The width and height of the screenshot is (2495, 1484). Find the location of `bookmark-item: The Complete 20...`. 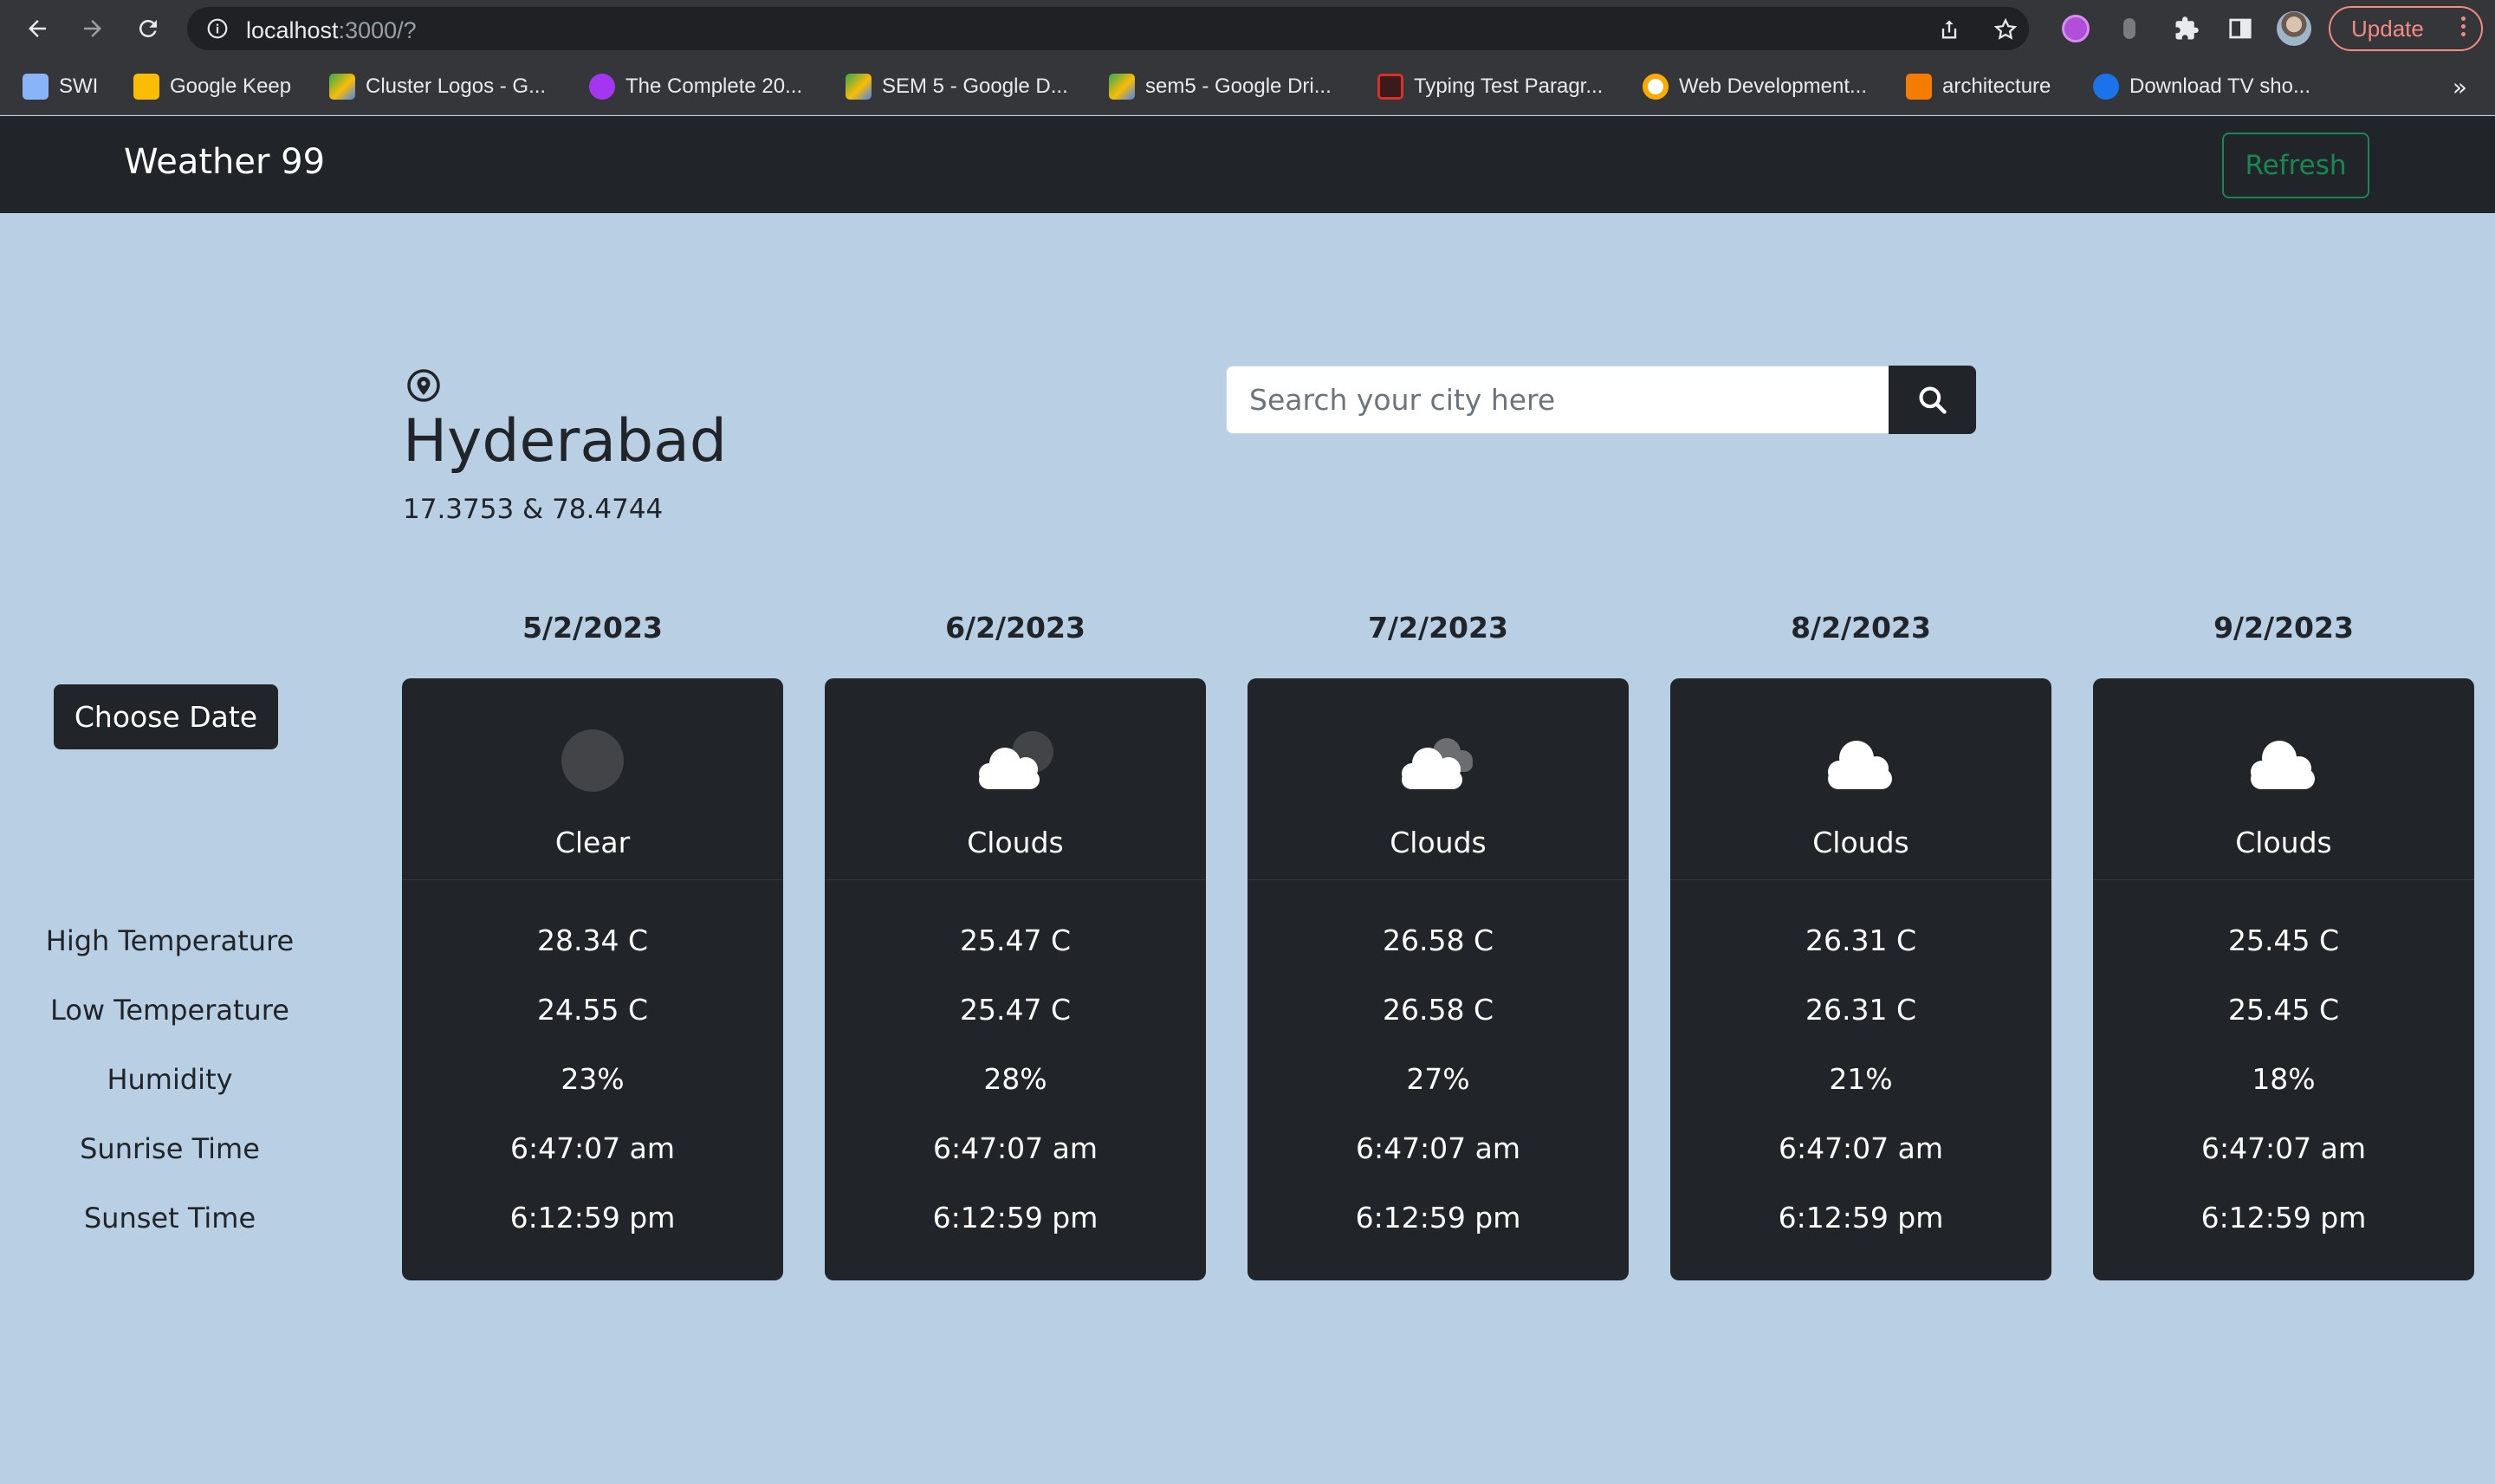

bookmark-item: The Complete 20... is located at coordinates (695, 86).